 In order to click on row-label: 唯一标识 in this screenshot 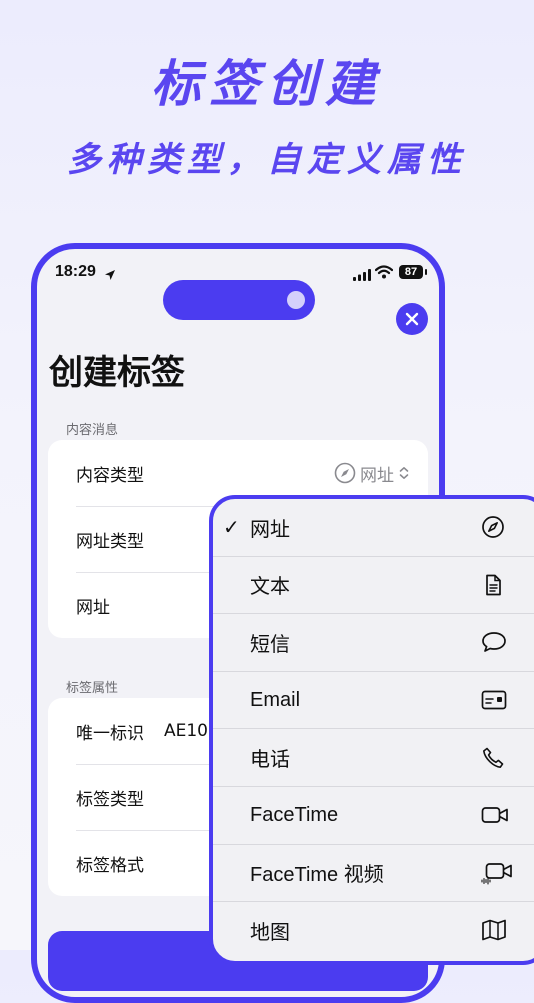, I will do `click(110, 733)`.